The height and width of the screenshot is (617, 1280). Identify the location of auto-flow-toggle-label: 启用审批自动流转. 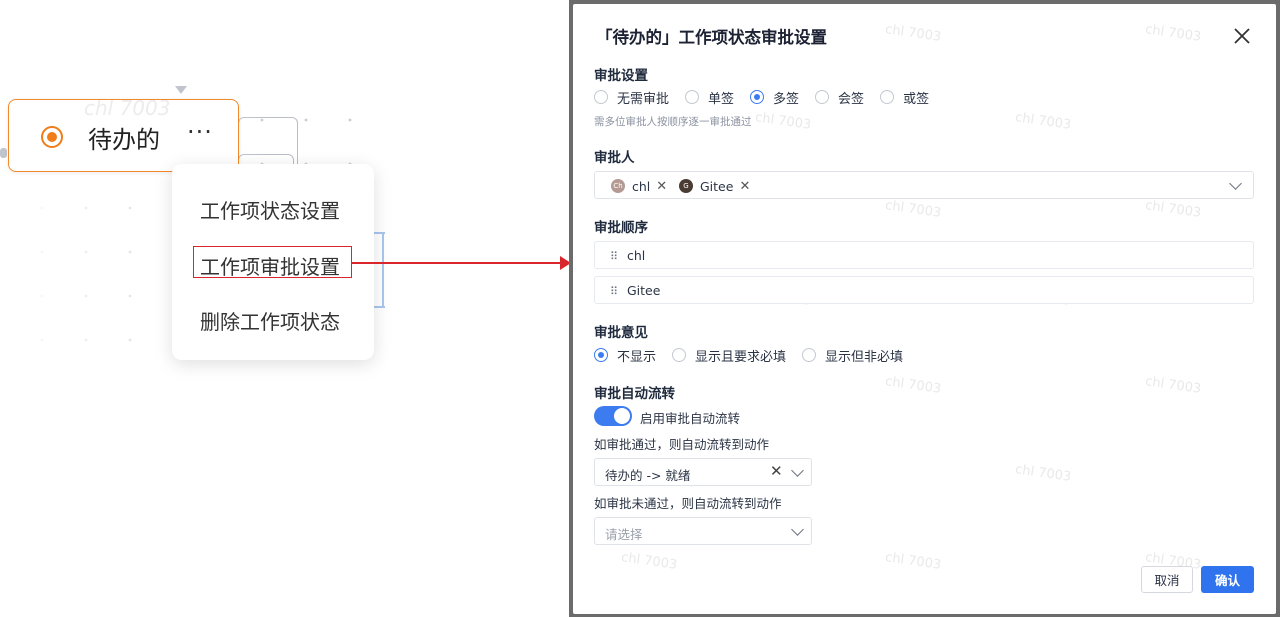
(690, 418).